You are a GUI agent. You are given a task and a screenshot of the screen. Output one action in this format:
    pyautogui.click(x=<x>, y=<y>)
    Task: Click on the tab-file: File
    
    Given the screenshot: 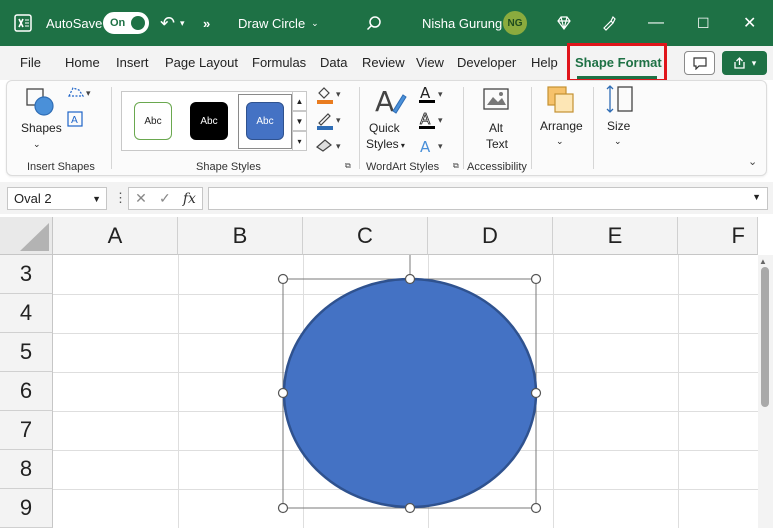 What is the action you would take?
    pyautogui.click(x=30, y=62)
    